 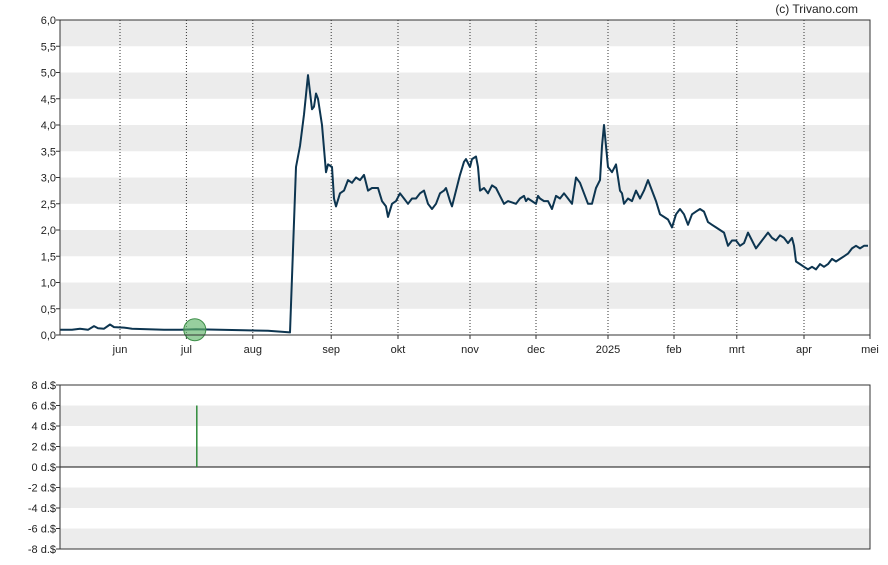 What do you see at coordinates (42, 489) in the screenshot?
I see `dividend-y-tick-label: -2 d.$` at bounding box center [42, 489].